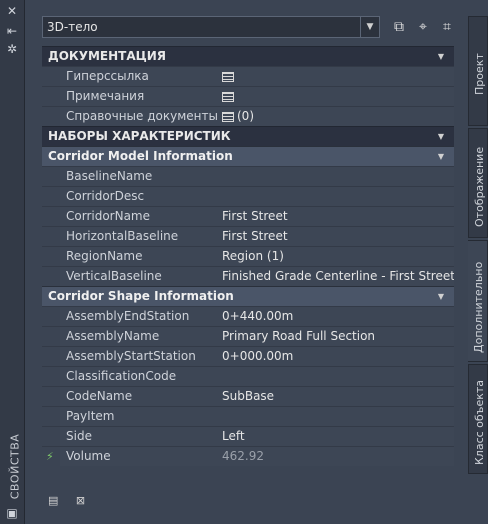 This screenshot has height=524, width=488. I want to click on property-row: ClassificationCode, so click(248, 376).